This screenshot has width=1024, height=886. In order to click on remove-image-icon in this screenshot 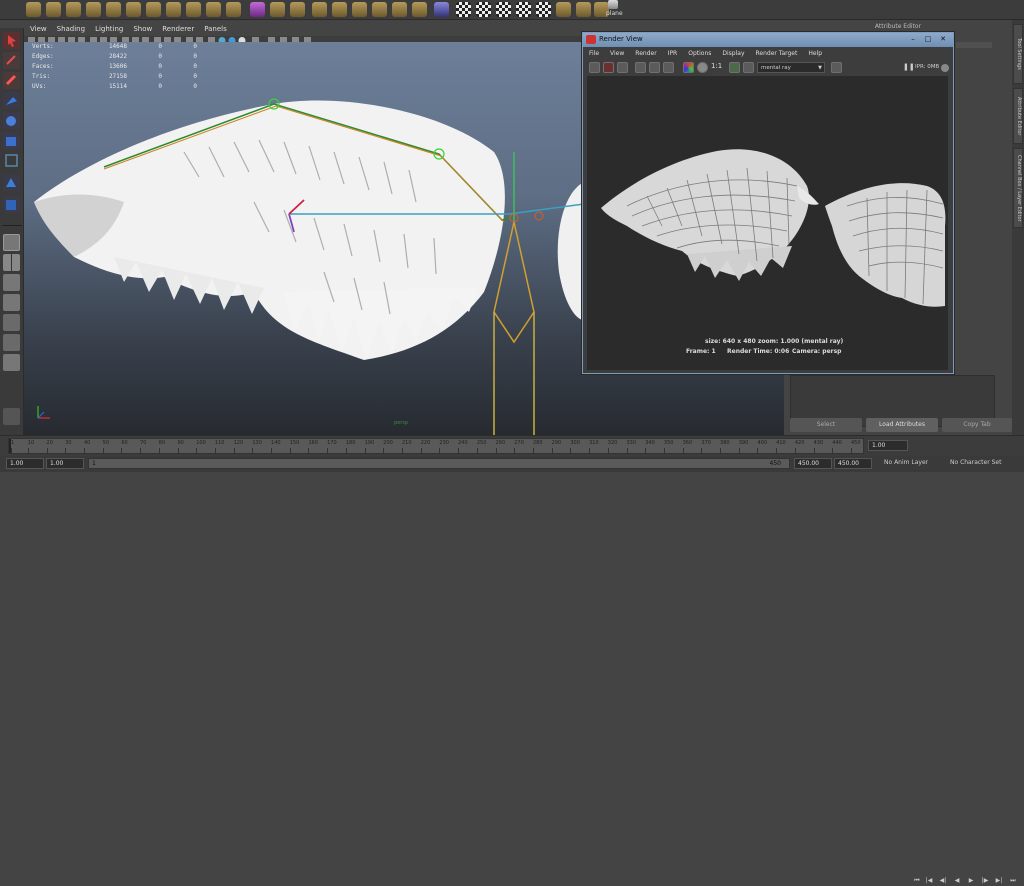, I will do `click(748, 67)`.